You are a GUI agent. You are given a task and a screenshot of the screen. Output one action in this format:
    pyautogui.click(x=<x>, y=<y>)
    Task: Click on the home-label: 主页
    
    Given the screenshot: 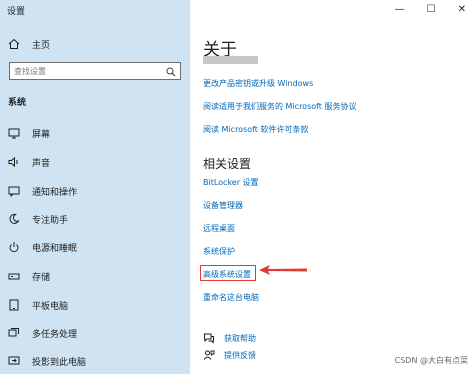 What is the action you would take?
    pyautogui.click(x=41, y=45)
    